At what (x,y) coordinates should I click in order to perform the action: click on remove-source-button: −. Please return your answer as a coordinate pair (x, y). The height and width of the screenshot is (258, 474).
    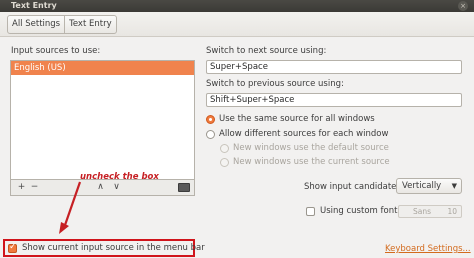
    Looking at the image, I should click on (34, 187).